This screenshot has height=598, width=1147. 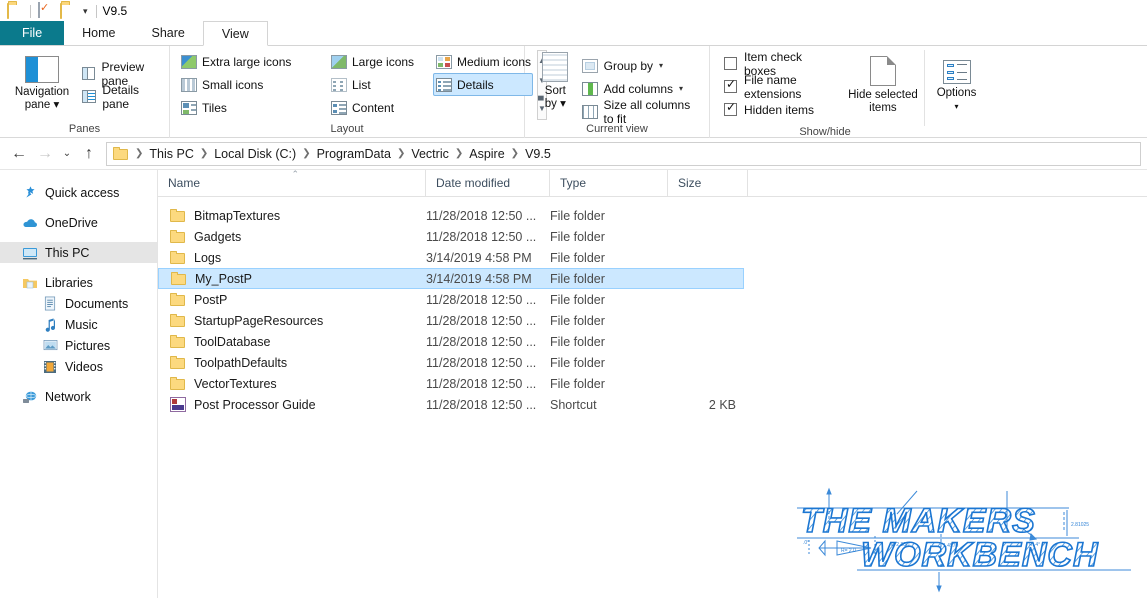 I want to click on tab-home: Home, so click(x=98, y=33).